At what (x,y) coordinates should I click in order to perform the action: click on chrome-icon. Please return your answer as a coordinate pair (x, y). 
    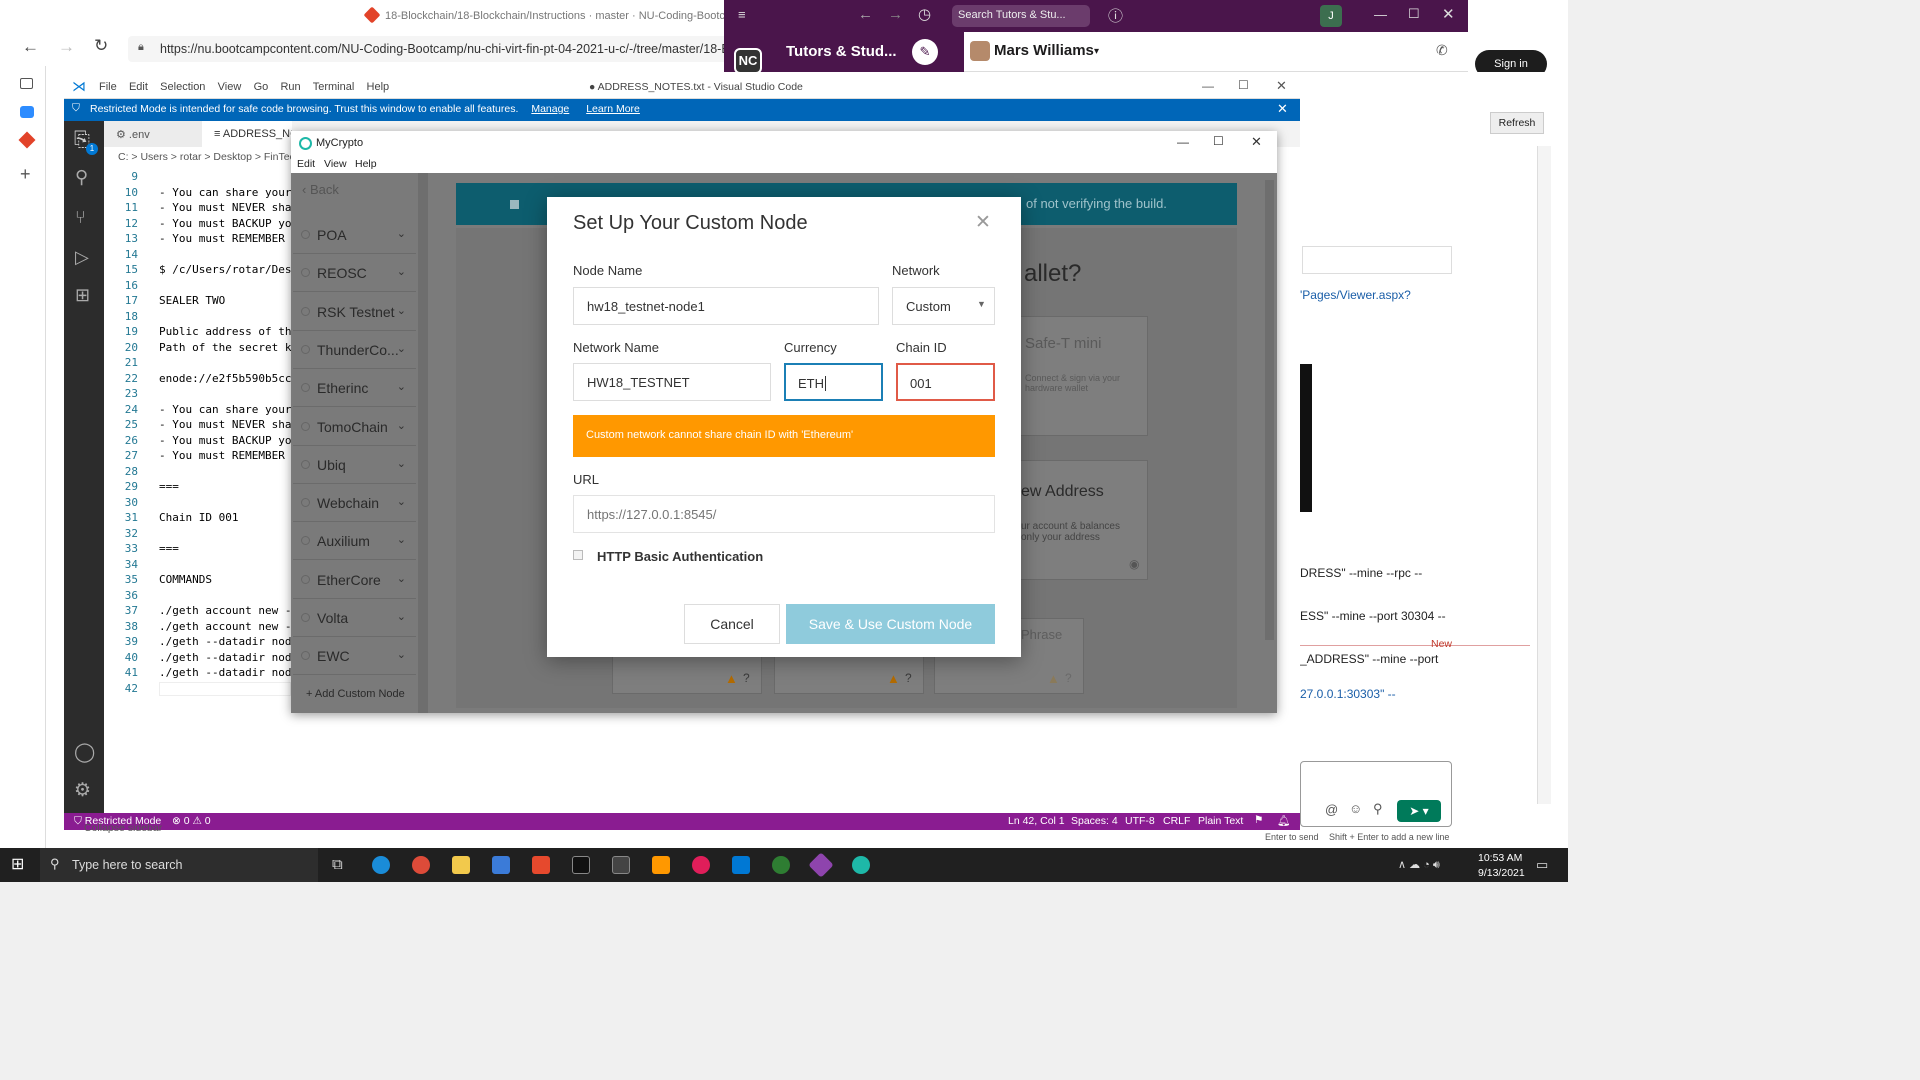
    Looking at the image, I should click on (421, 865).